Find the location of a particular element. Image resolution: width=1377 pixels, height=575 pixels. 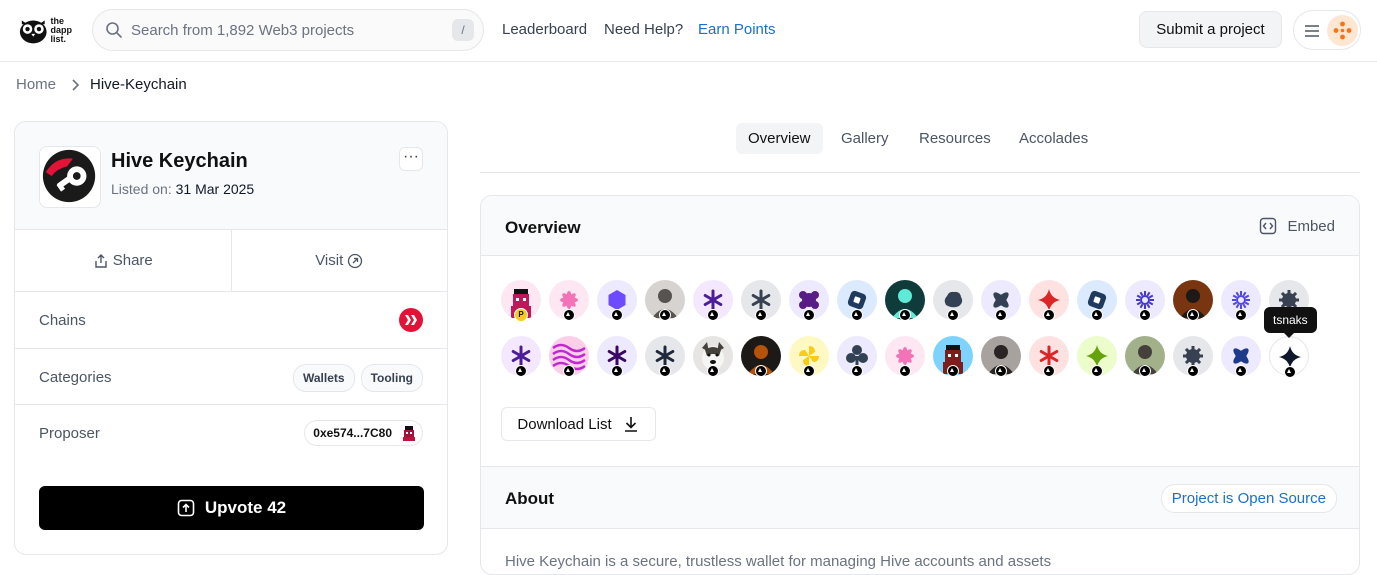

tab-accolades: Accolades is located at coordinates (1053, 138).